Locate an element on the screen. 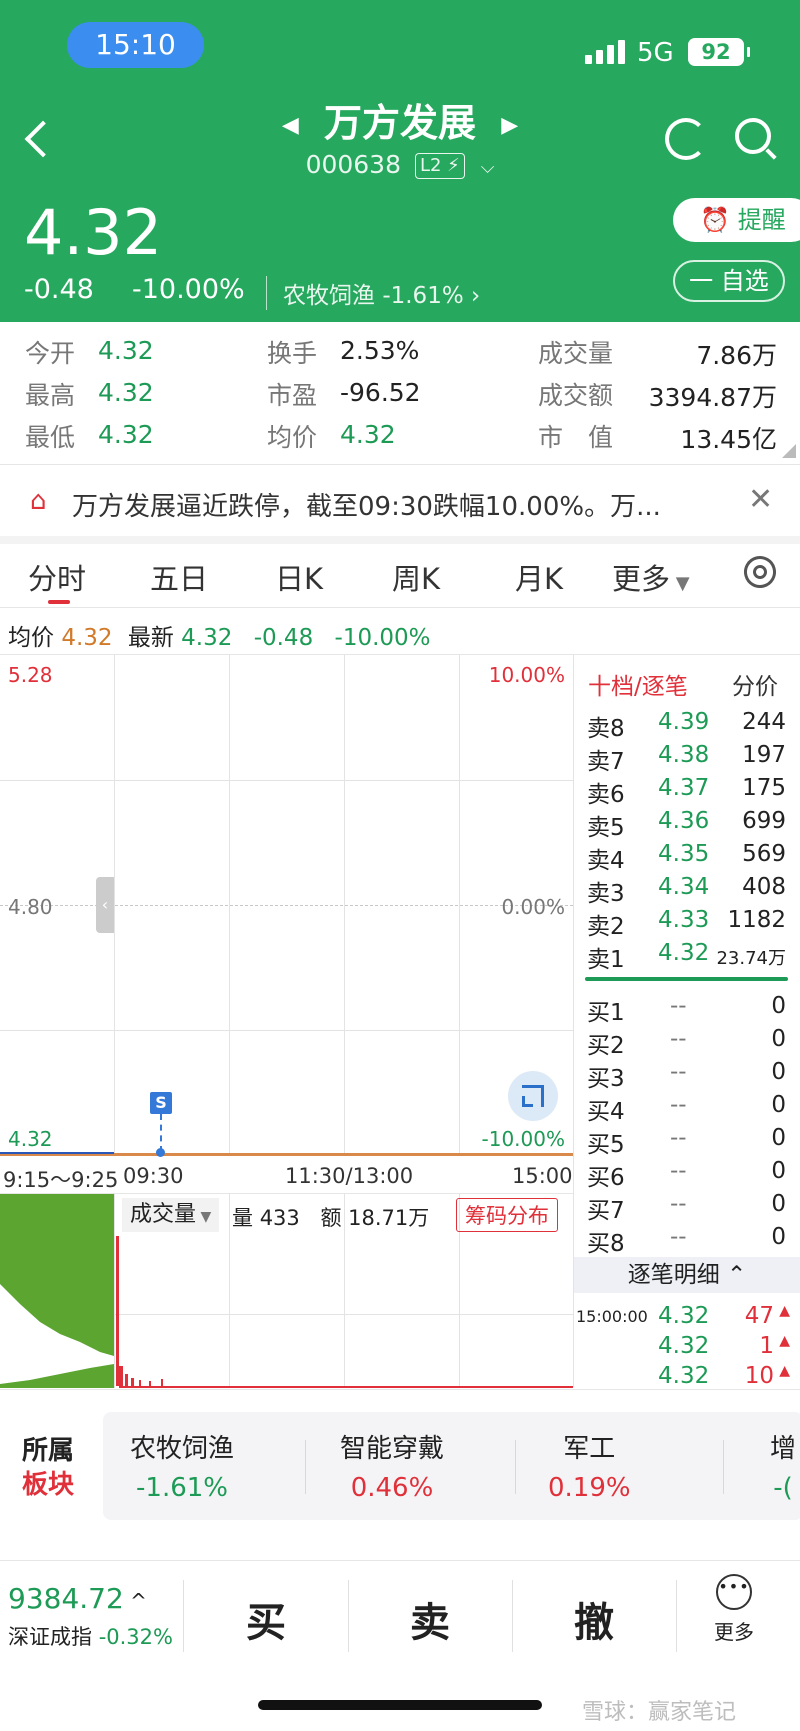  stat-value: -96.52 is located at coordinates (380, 392).